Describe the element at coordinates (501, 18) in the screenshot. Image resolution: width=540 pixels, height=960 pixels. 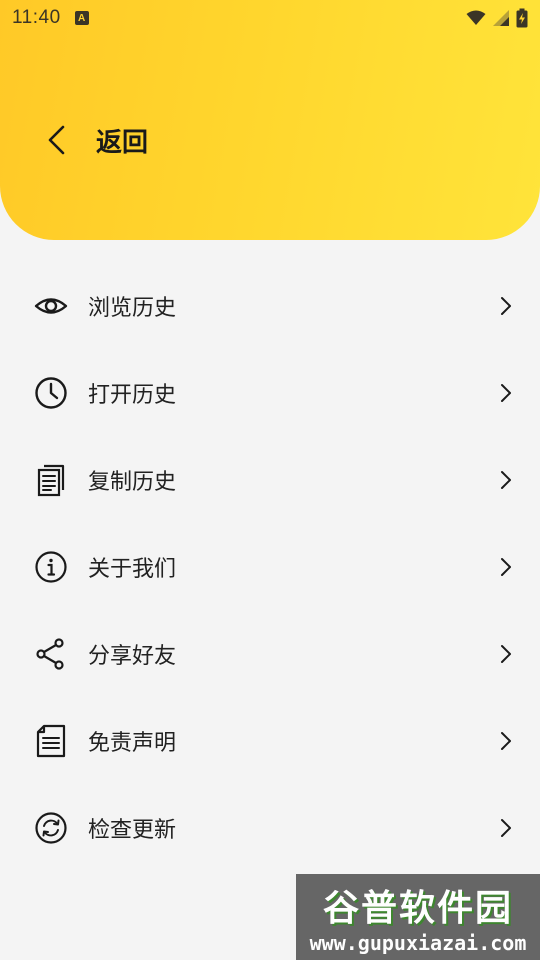
I see `signal-icon` at that location.